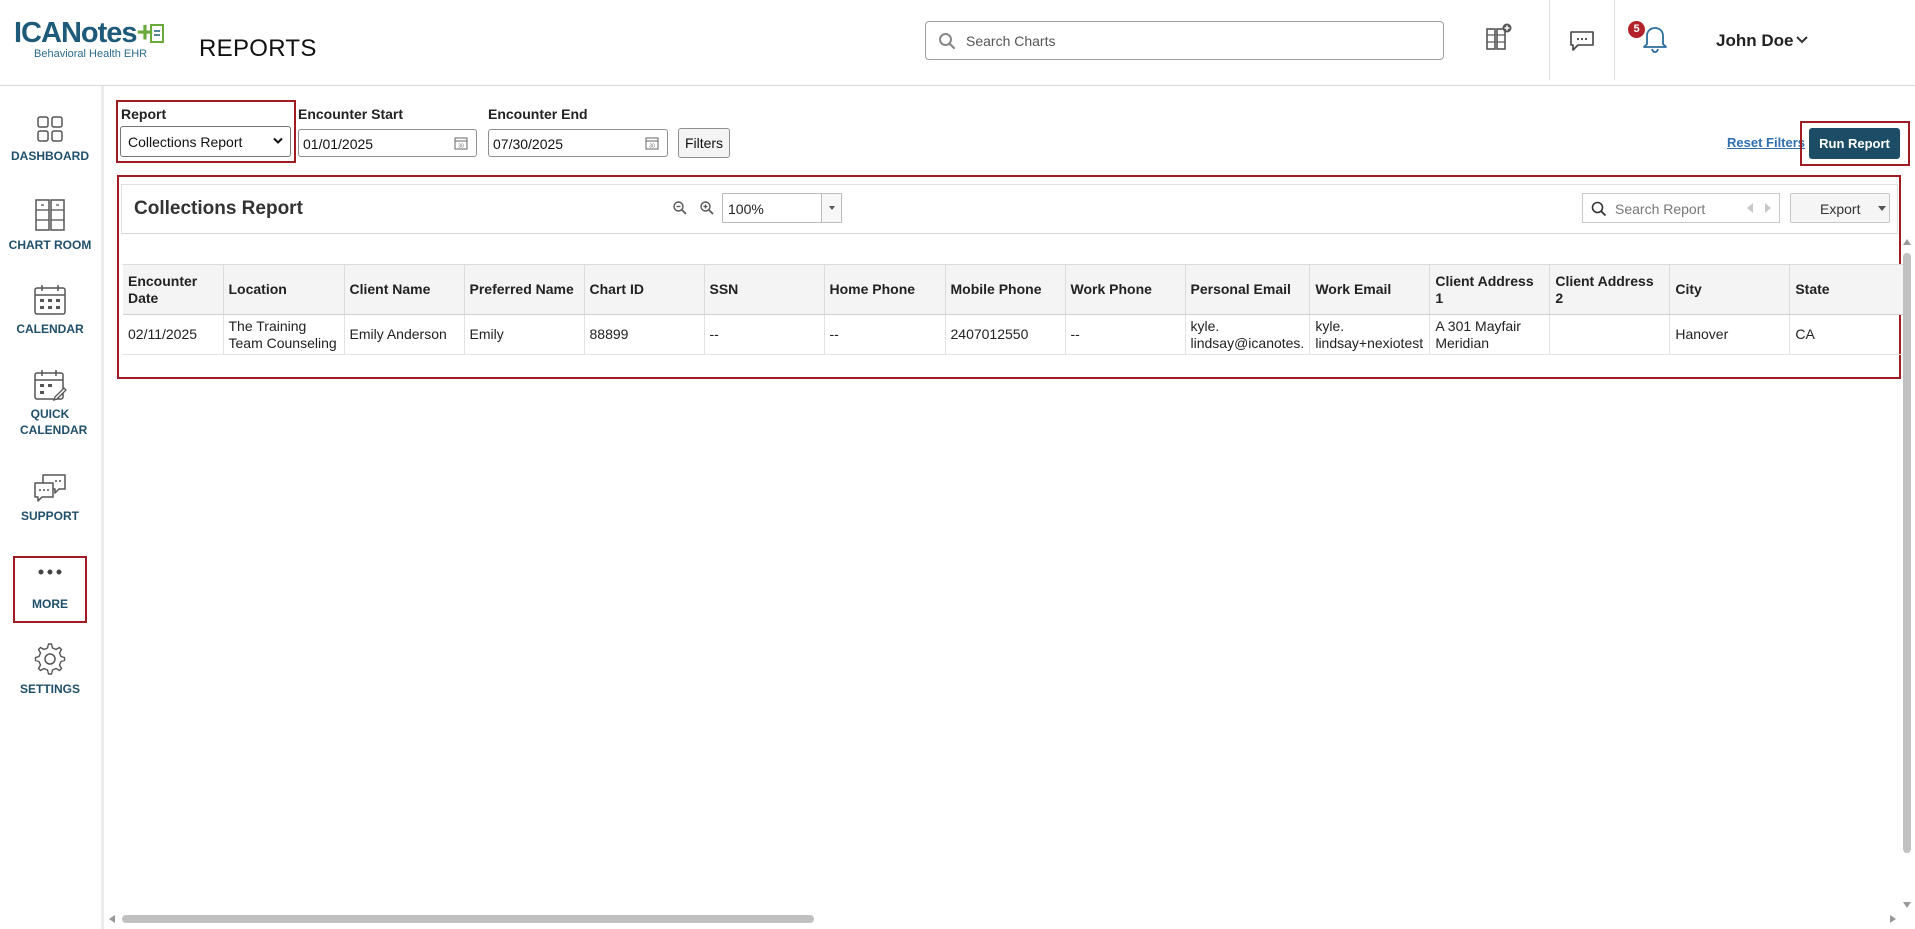 The width and height of the screenshot is (1915, 929). Describe the element at coordinates (351, 114) in the screenshot. I see `encounter-start-label: Encounter Start` at that location.